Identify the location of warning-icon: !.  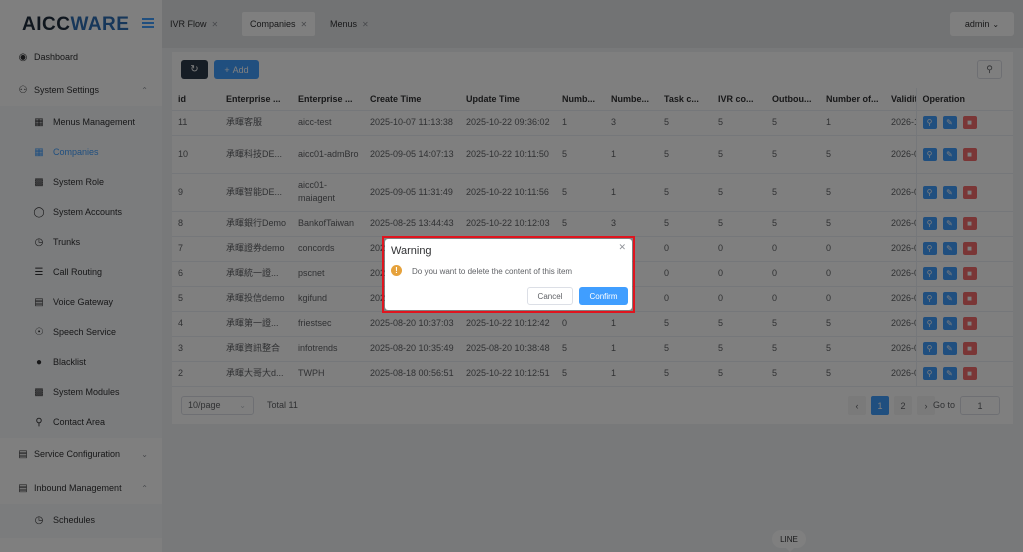
(396, 270).